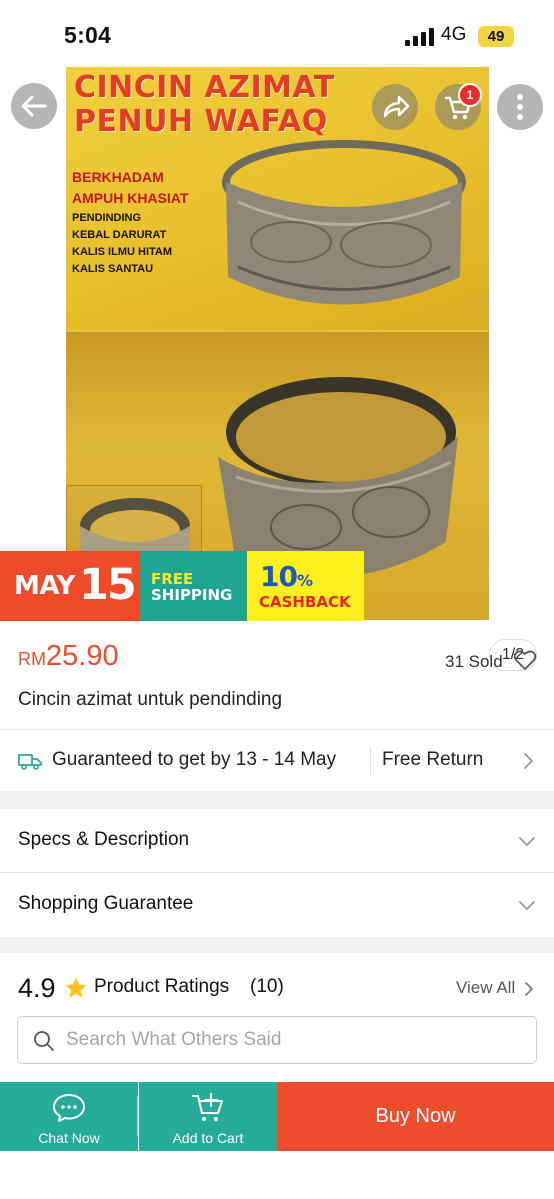  Describe the element at coordinates (207, 1107) in the screenshot. I see `add-cart-icon` at that location.